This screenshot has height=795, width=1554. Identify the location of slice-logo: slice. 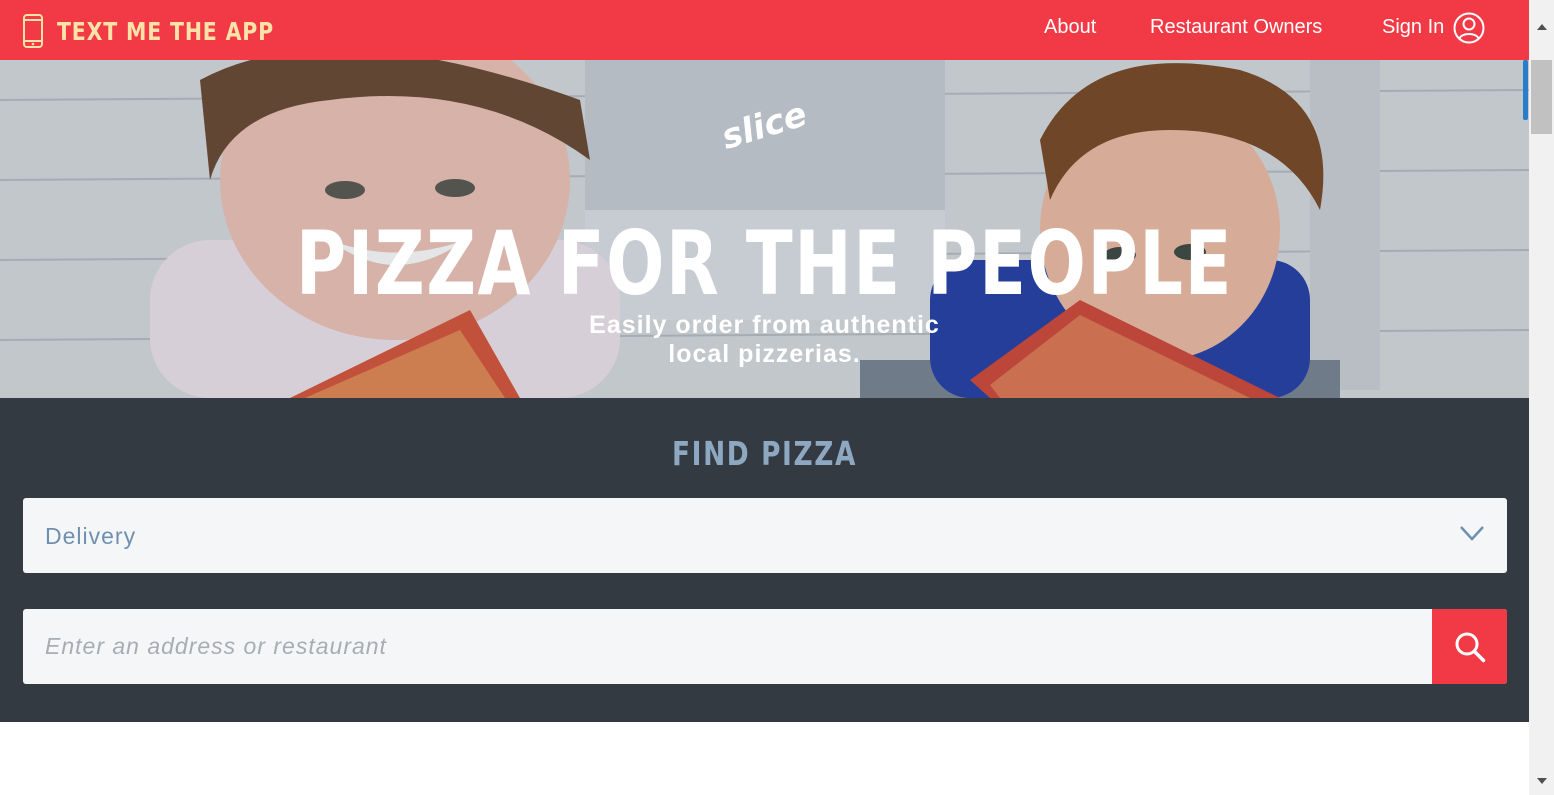
(764, 123).